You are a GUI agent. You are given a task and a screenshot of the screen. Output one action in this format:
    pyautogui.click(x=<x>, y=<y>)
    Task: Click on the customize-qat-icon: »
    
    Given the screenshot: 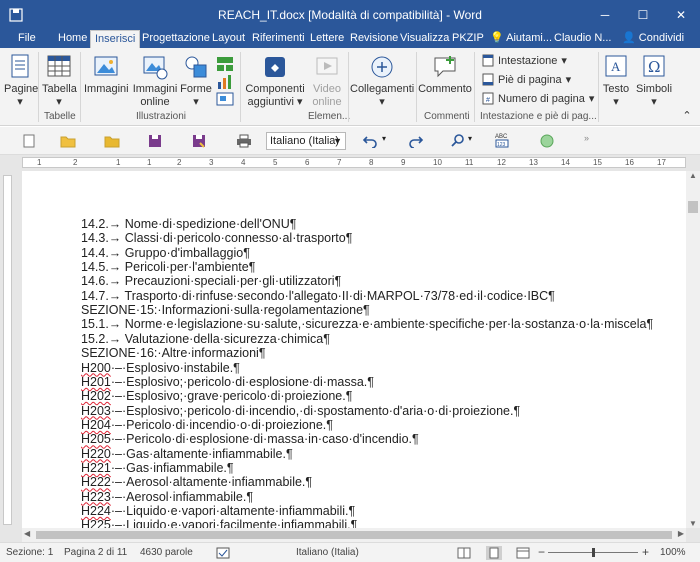 What is the action you would take?
    pyautogui.click(x=586, y=138)
    